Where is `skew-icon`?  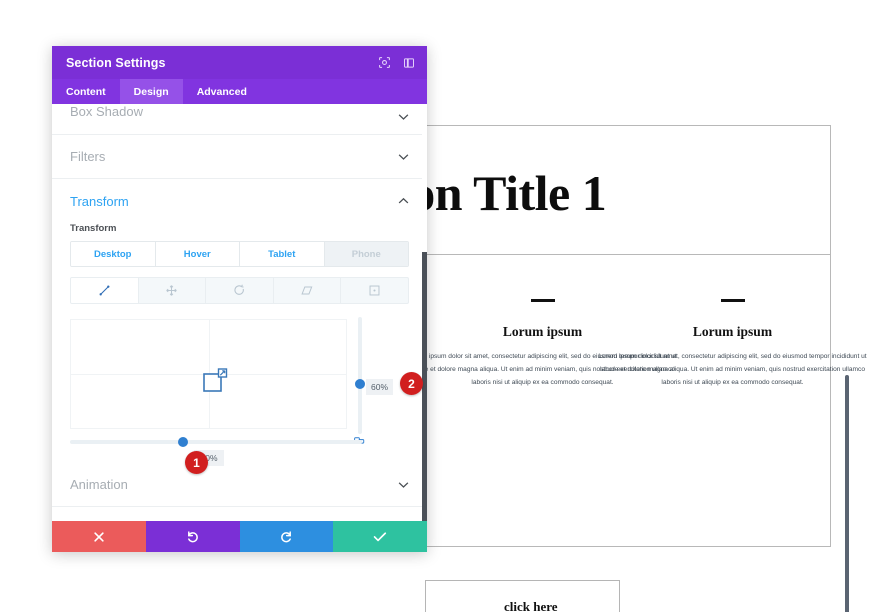 skew-icon is located at coordinates (308, 290).